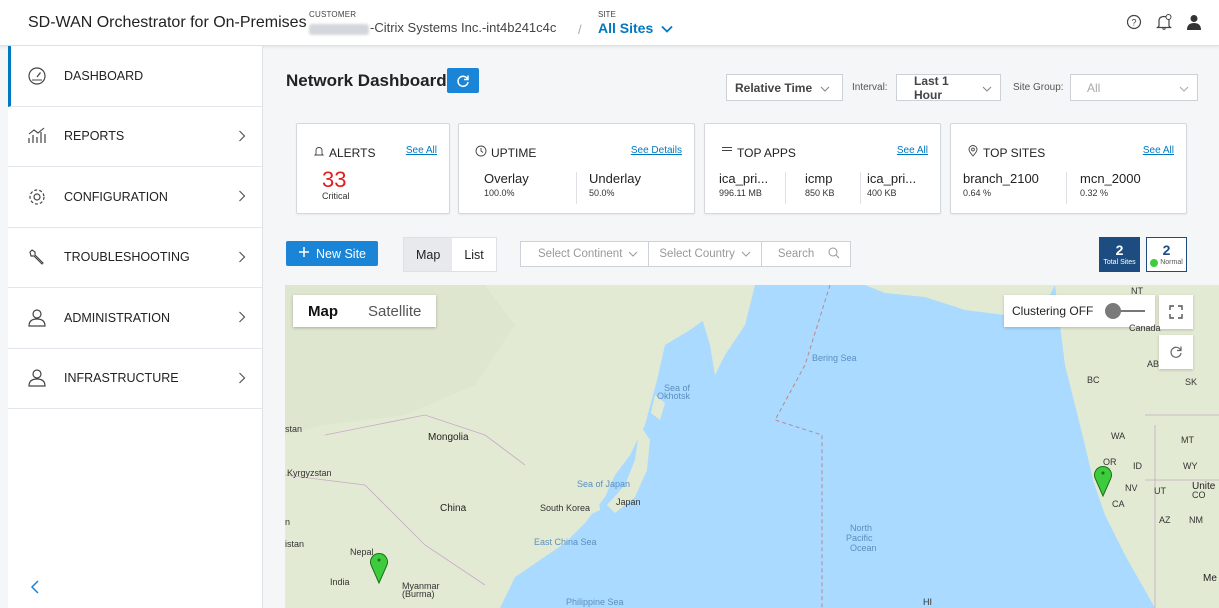  I want to click on site-search-input: Search, so click(806, 254).